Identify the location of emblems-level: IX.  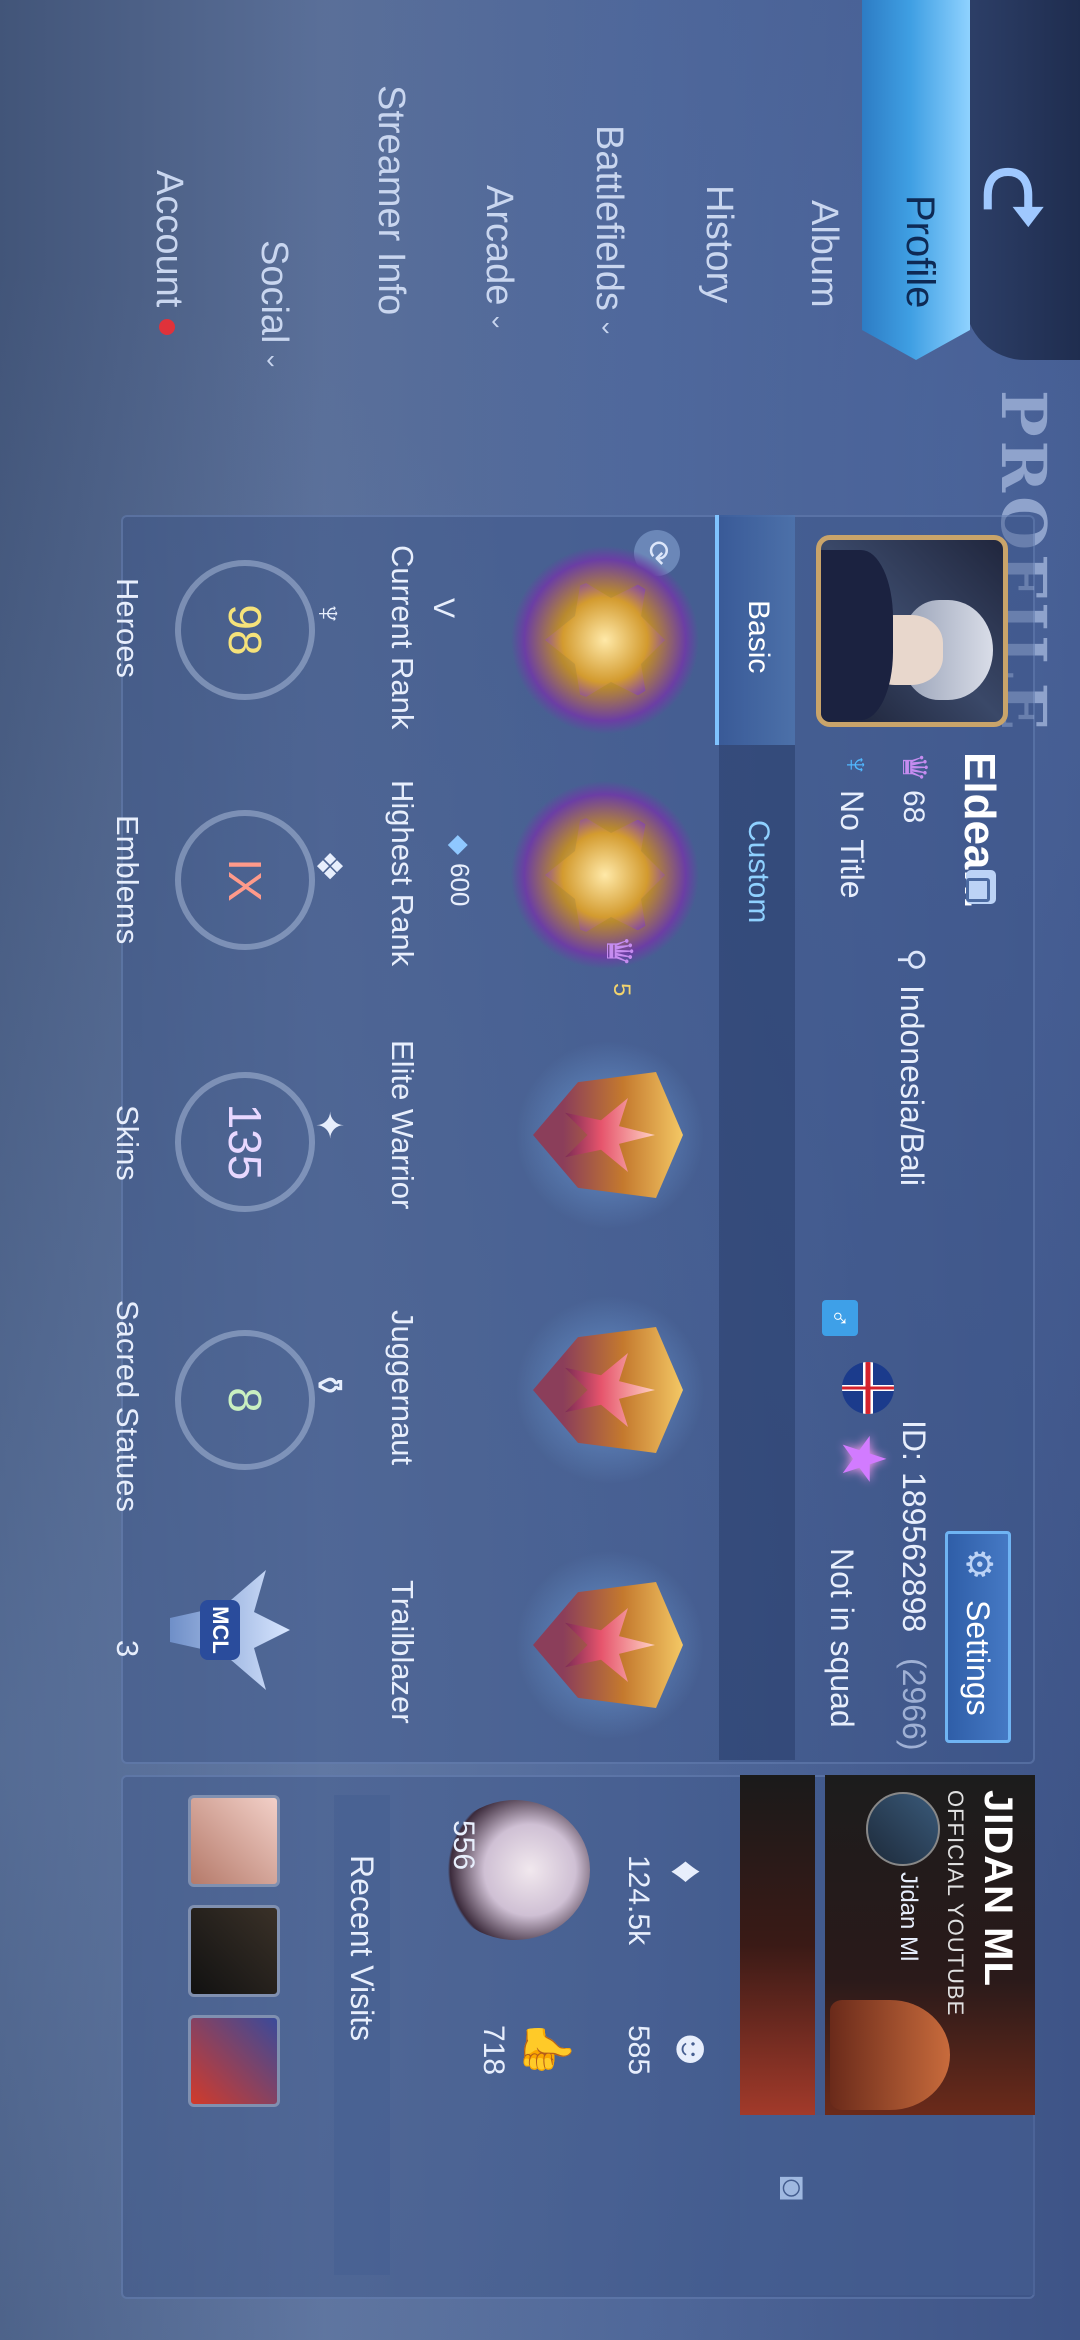
(245, 880).